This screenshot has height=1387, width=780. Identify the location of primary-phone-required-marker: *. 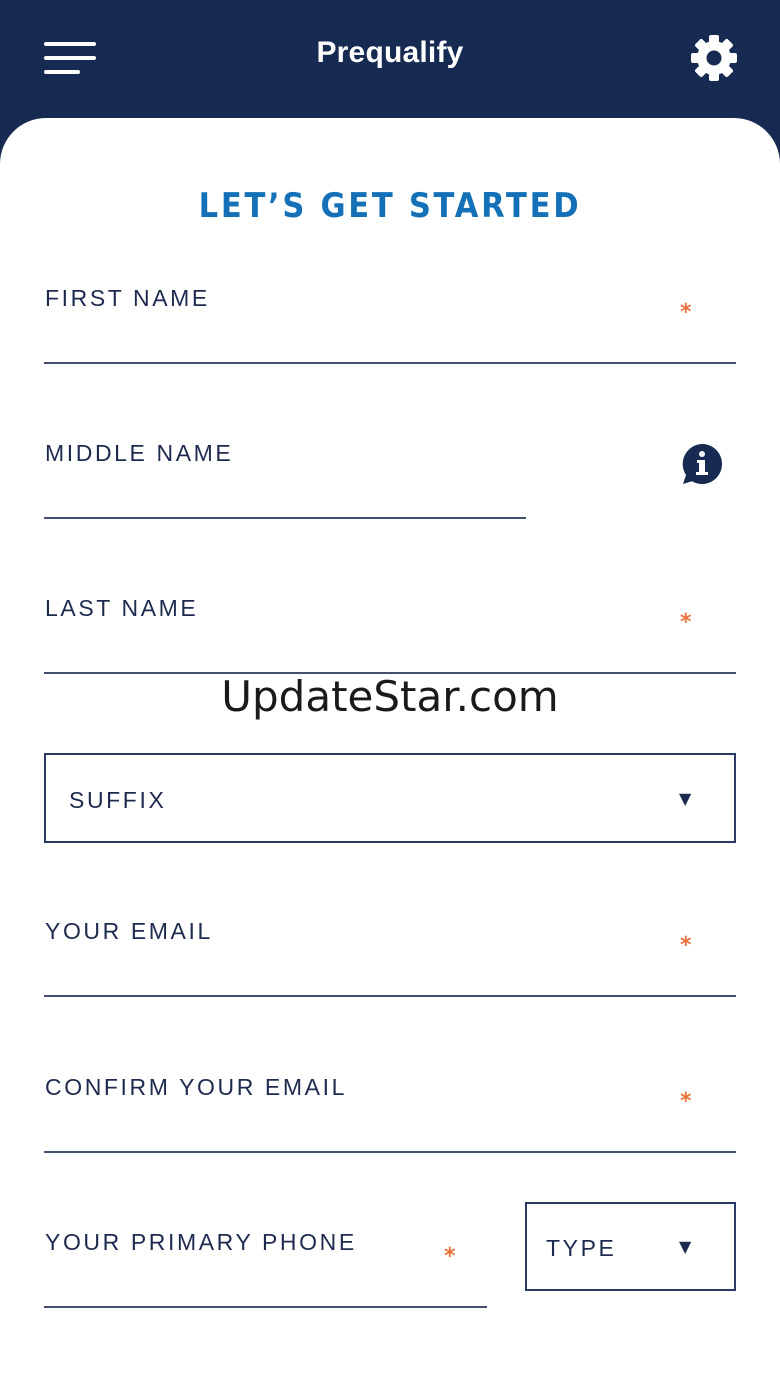
(450, 1256).